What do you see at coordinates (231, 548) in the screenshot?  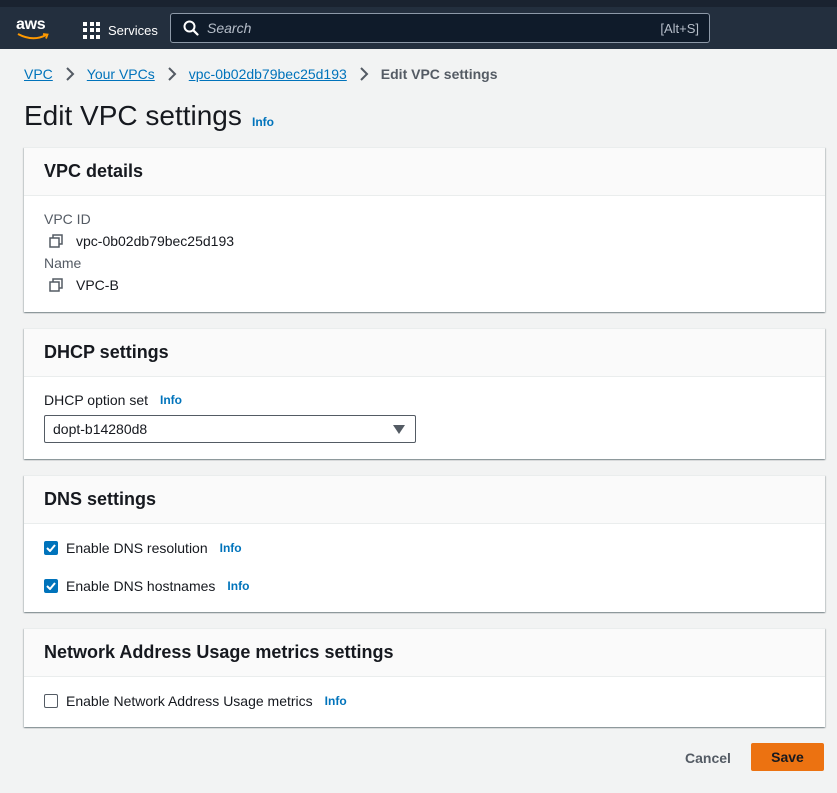 I see `dns-resolution-info-link: Info` at bounding box center [231, 548].